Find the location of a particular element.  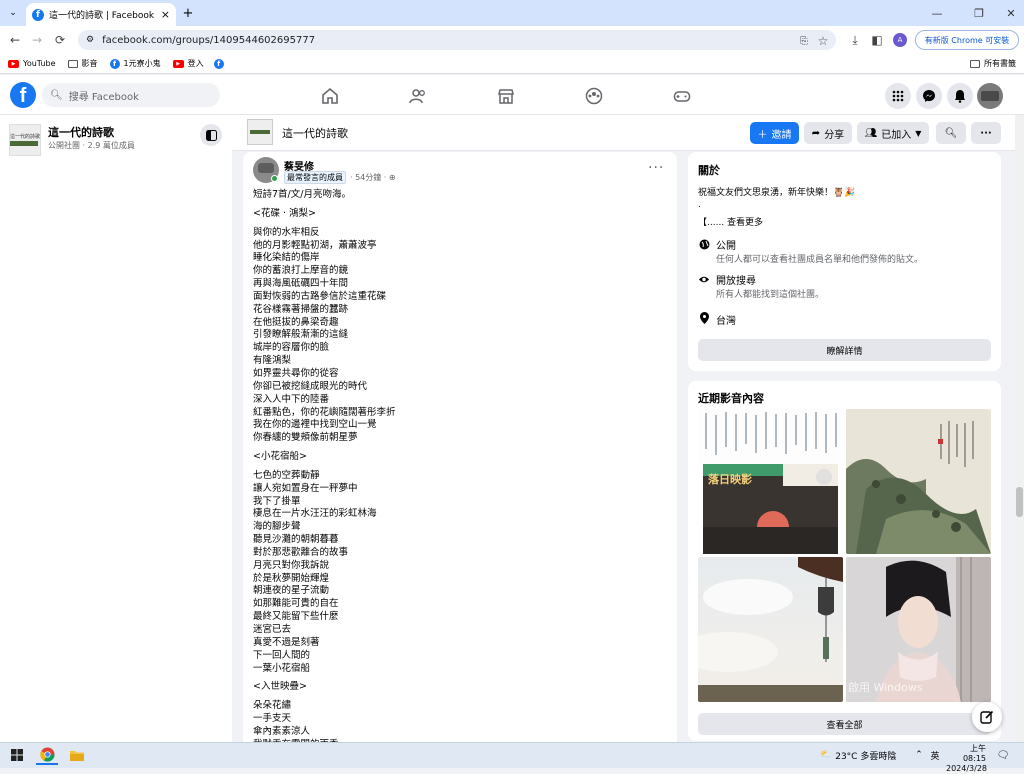

facebook-logo: f is located at coordinates (23, 95).